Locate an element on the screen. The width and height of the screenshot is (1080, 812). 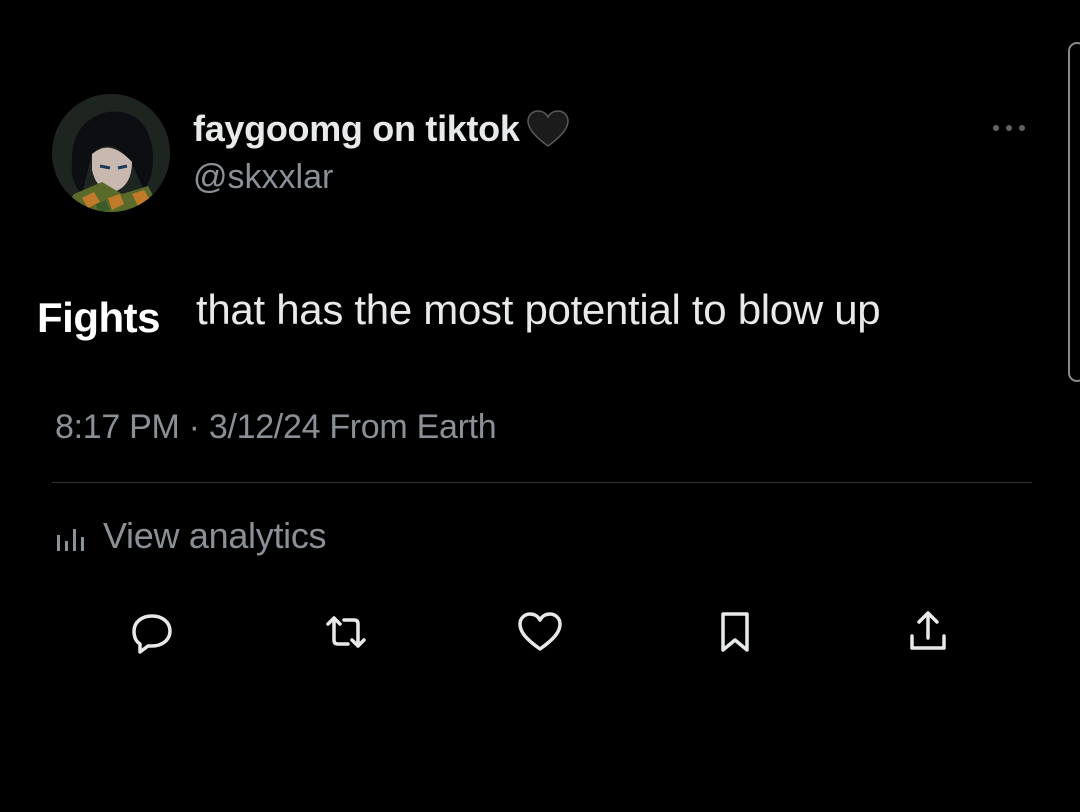
like-button is located at coordinates (540, 632).